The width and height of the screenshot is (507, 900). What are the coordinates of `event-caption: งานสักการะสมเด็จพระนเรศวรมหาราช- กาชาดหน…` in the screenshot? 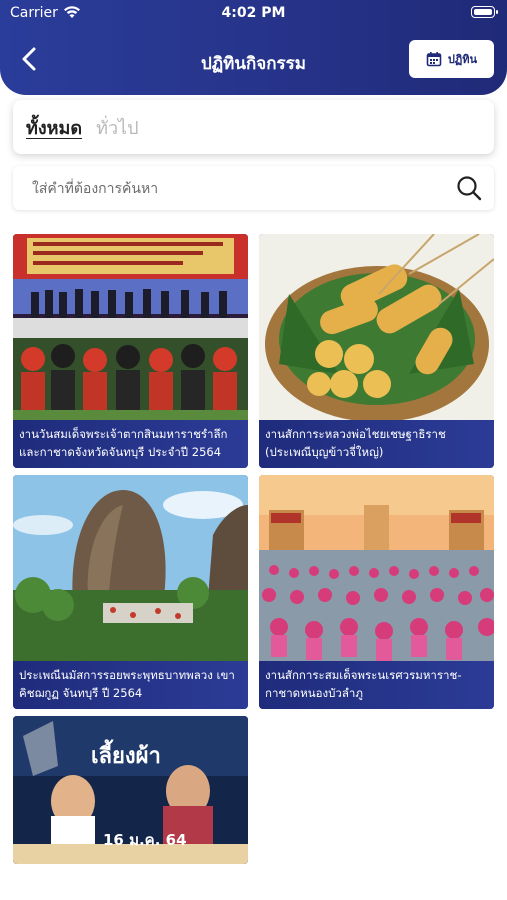 It's located at (376, 685).